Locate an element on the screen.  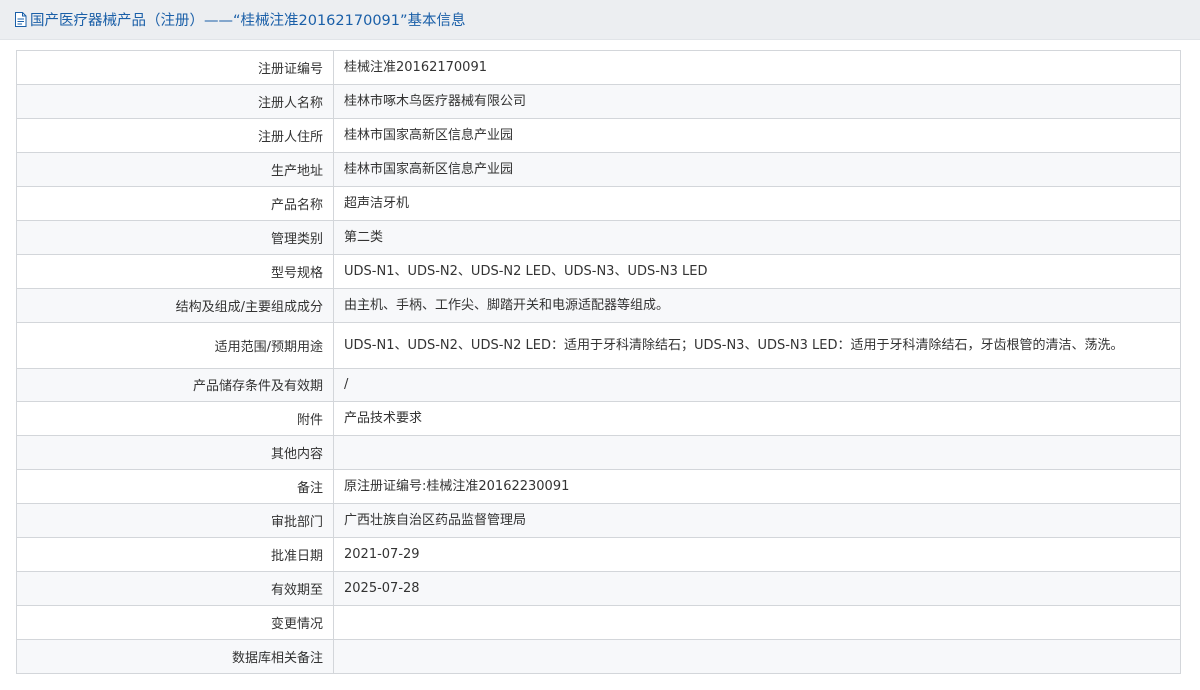
row-label: 管理类别 is located at coordinates (175, 237).